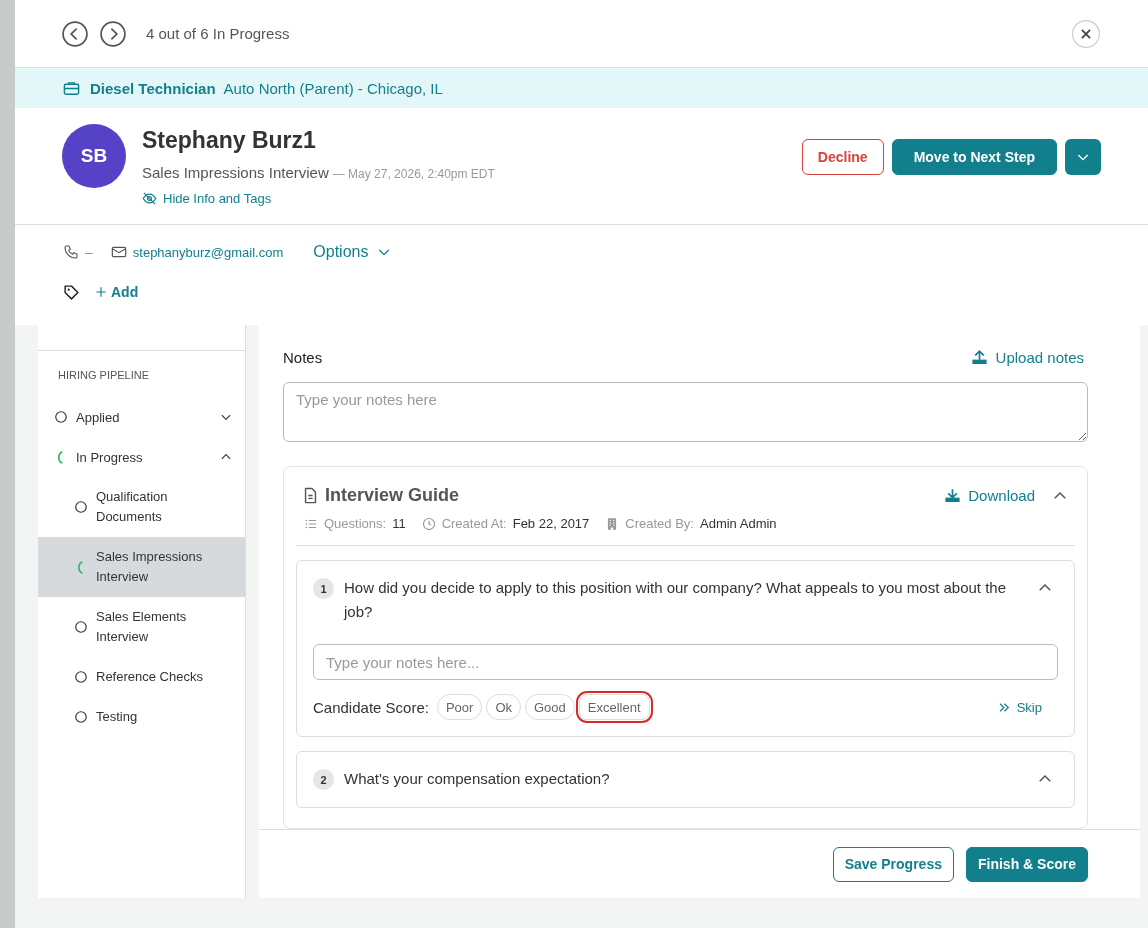  I want to click on close-icon, so click(1086, 33).